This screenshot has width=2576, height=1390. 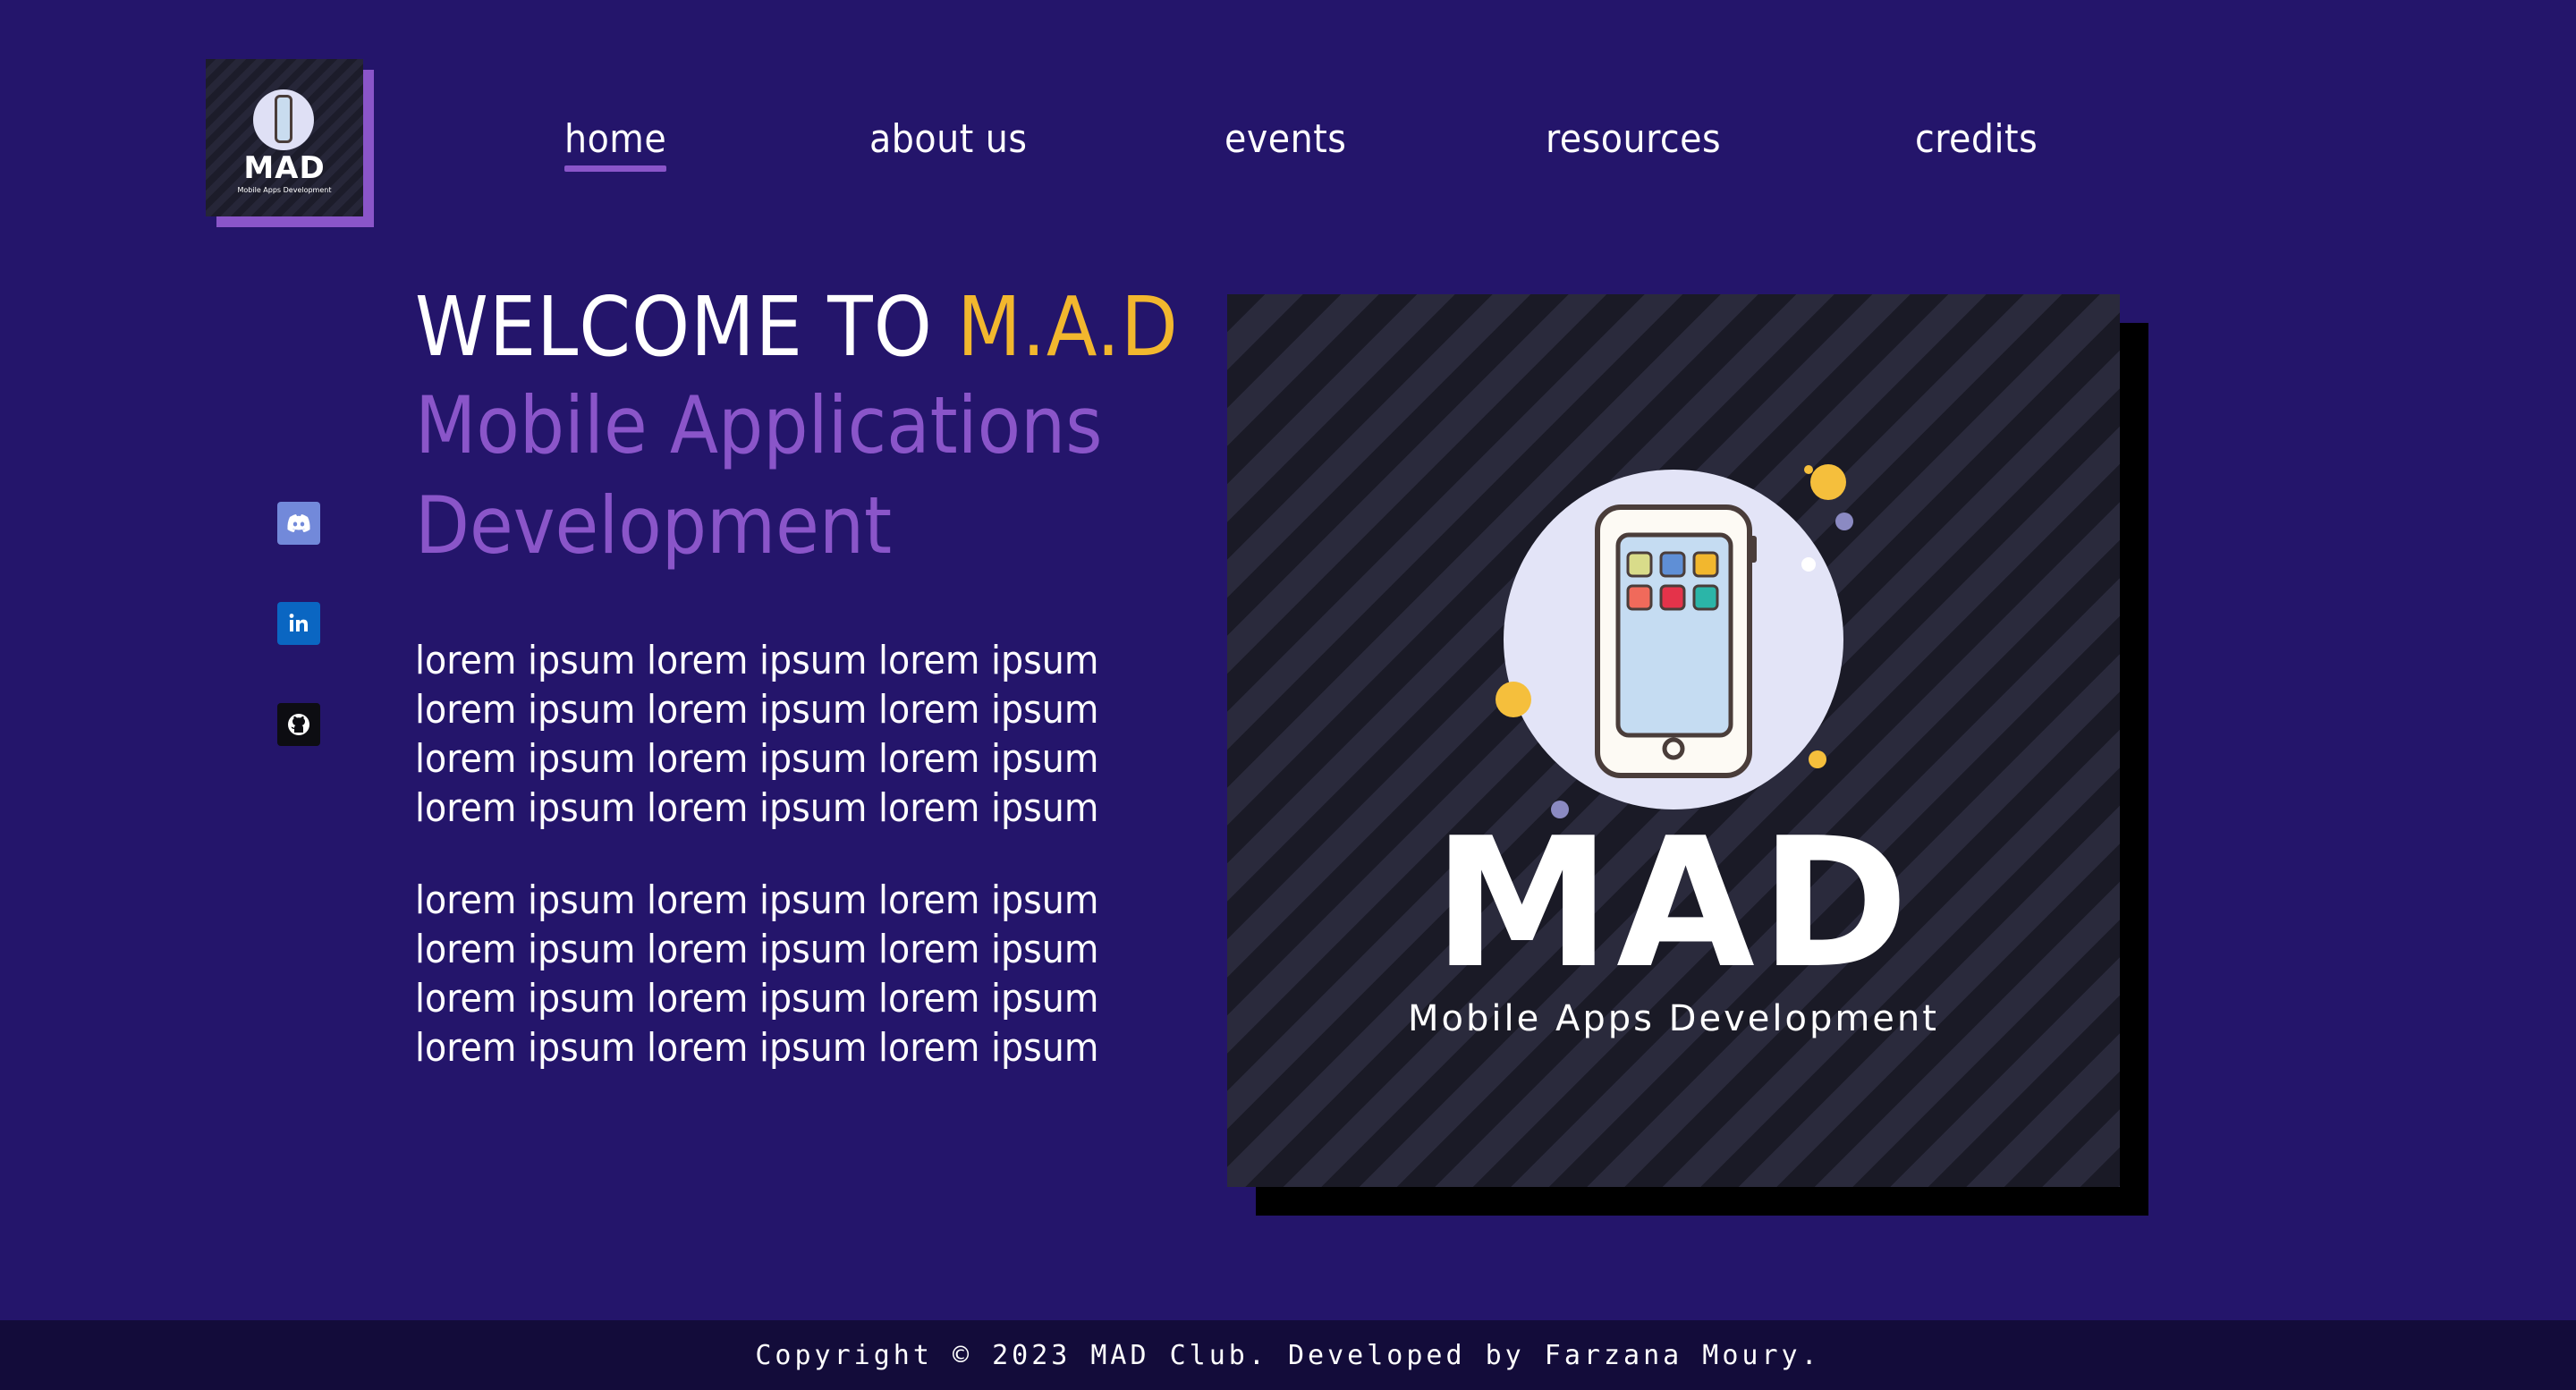 I want to click on main-nav: home about us events resources credits, so click(x=1288, y=144).